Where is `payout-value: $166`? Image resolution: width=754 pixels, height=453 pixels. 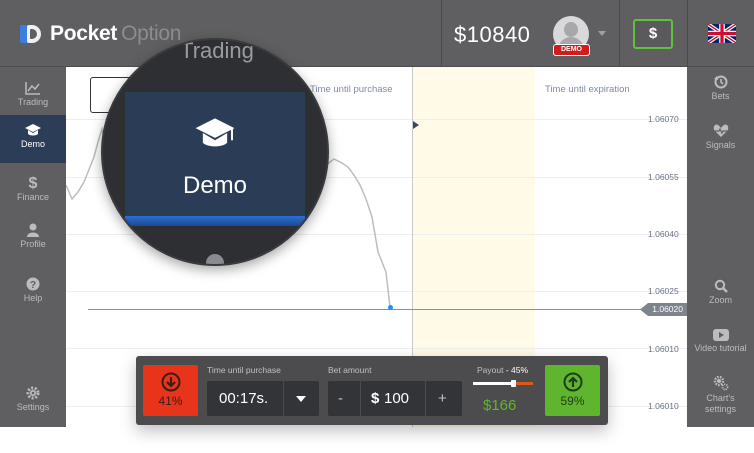
payout-value: $166 is located at coordinates (500, 405).